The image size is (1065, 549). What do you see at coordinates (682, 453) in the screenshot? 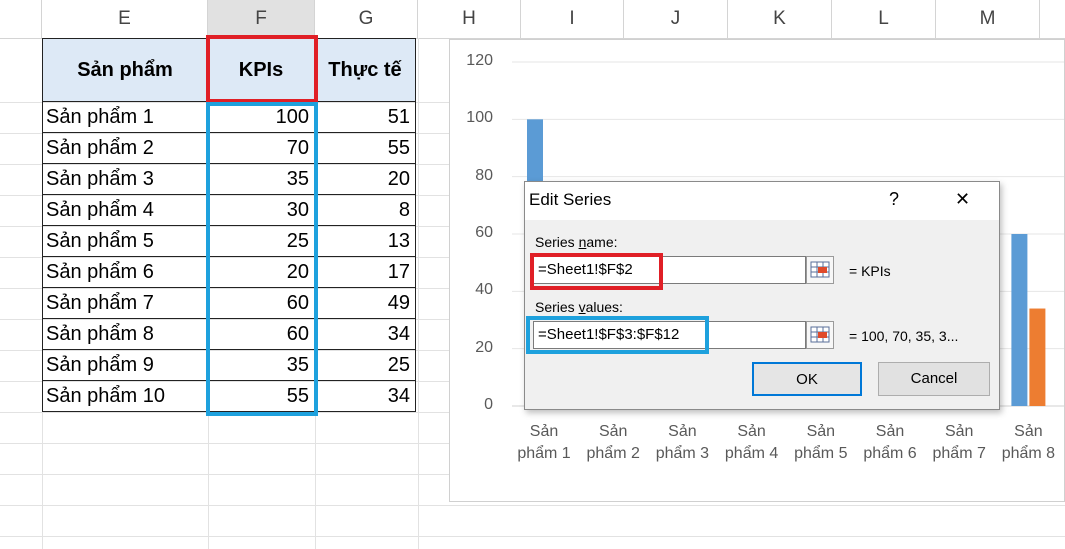
I see `category-label-line: phẩm 3` at bounding box center [682, 453].